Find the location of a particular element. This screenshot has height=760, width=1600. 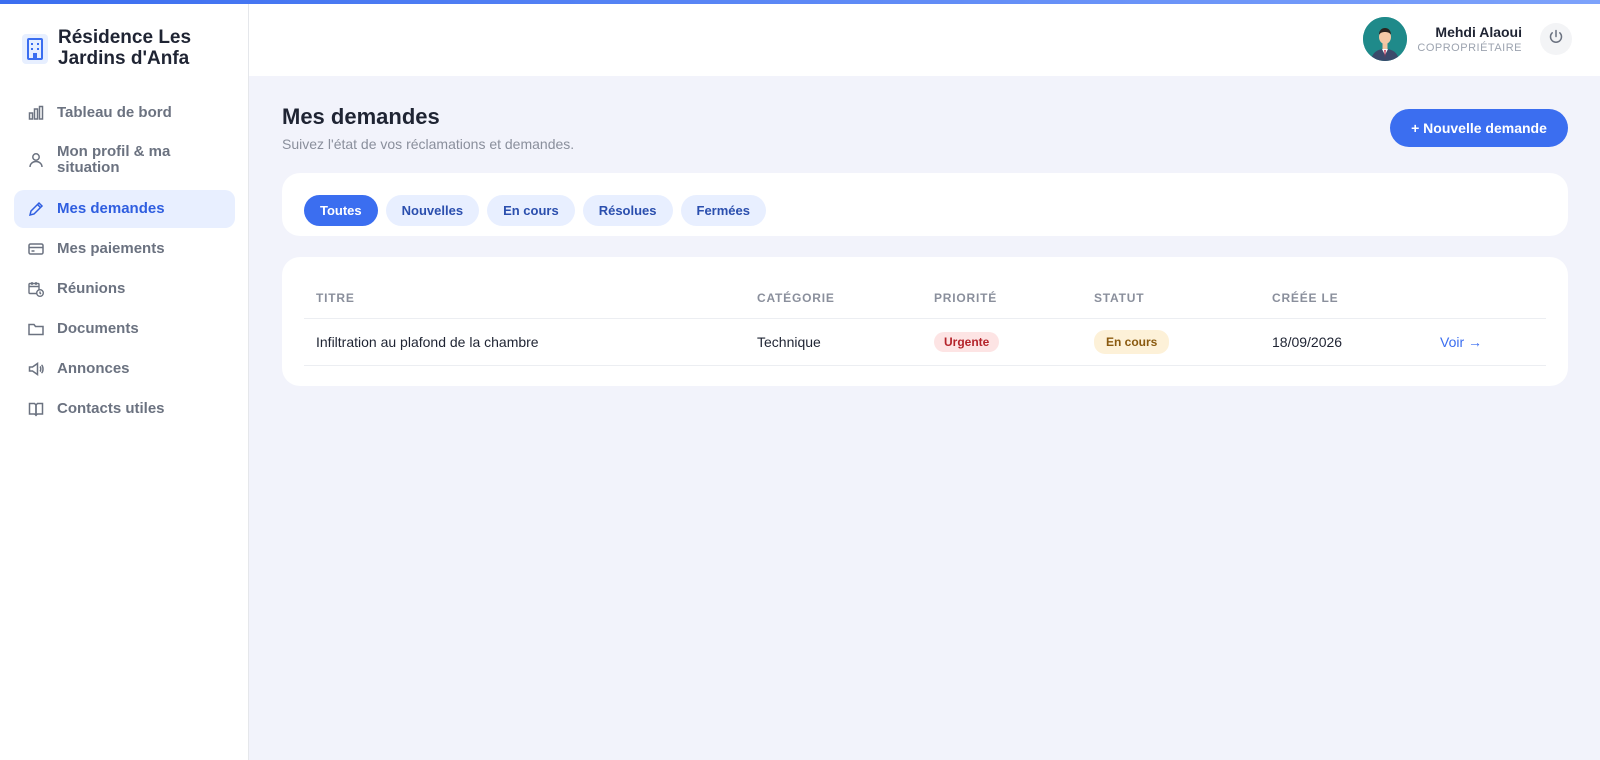

filter-nouvelles: Nouvelles is located at coordinates (432, 210).